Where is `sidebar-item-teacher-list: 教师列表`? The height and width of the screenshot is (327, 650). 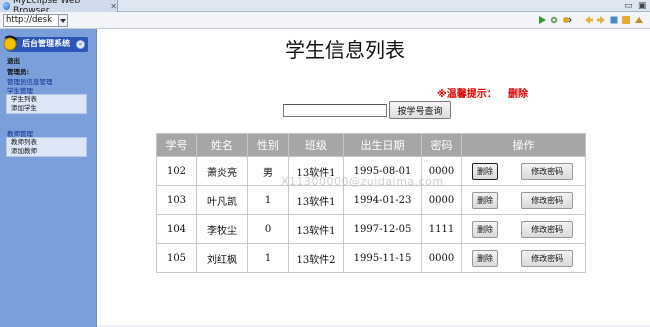 sidebar-item-teacher-list: 教师列表 is located at coordinates (46, 142).